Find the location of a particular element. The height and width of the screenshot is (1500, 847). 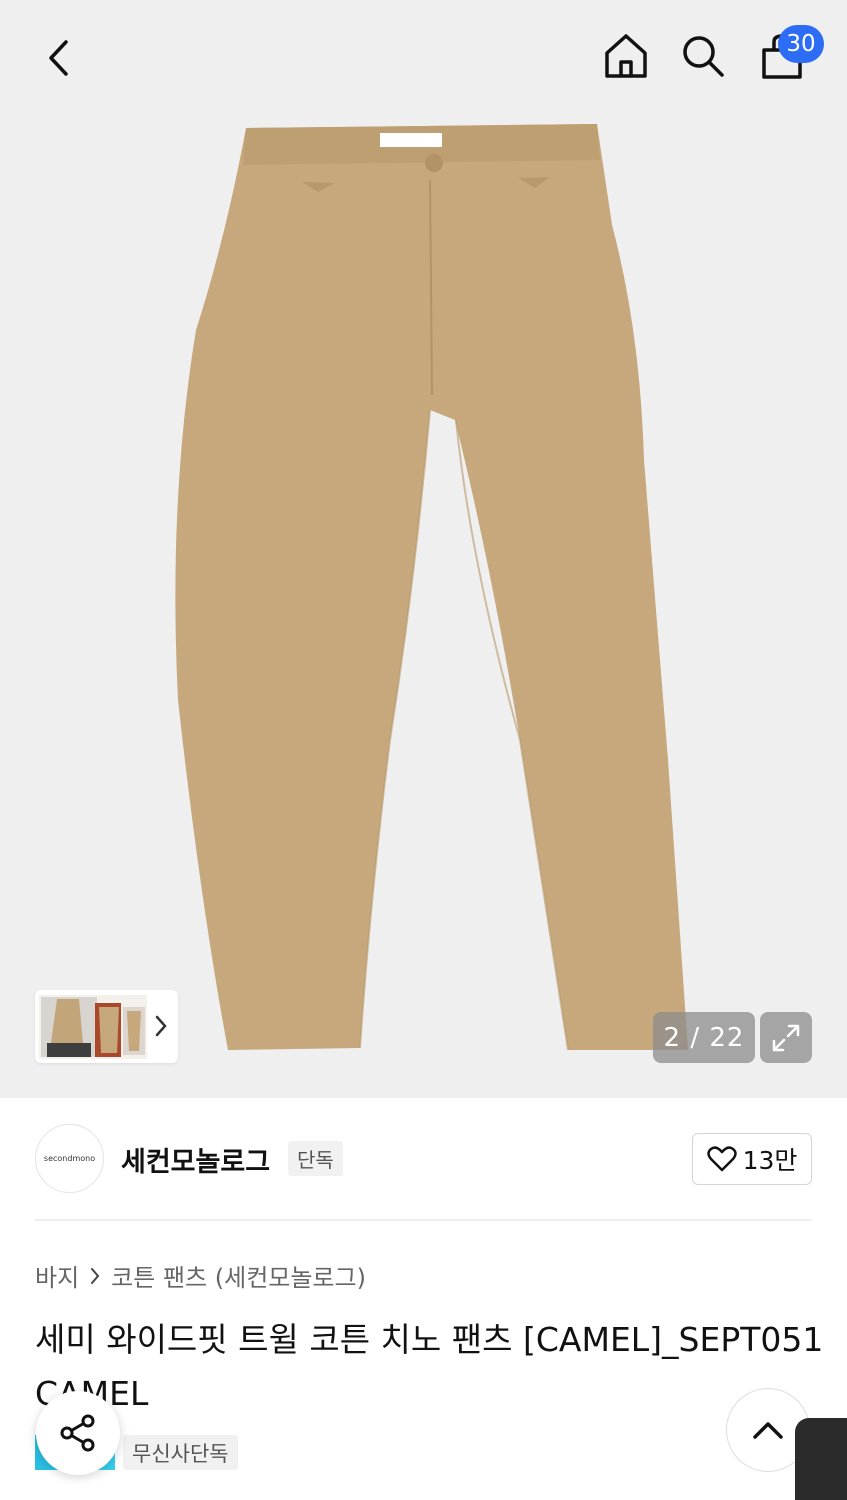

thumbnail-preview is located at coordinates (93, 1026).